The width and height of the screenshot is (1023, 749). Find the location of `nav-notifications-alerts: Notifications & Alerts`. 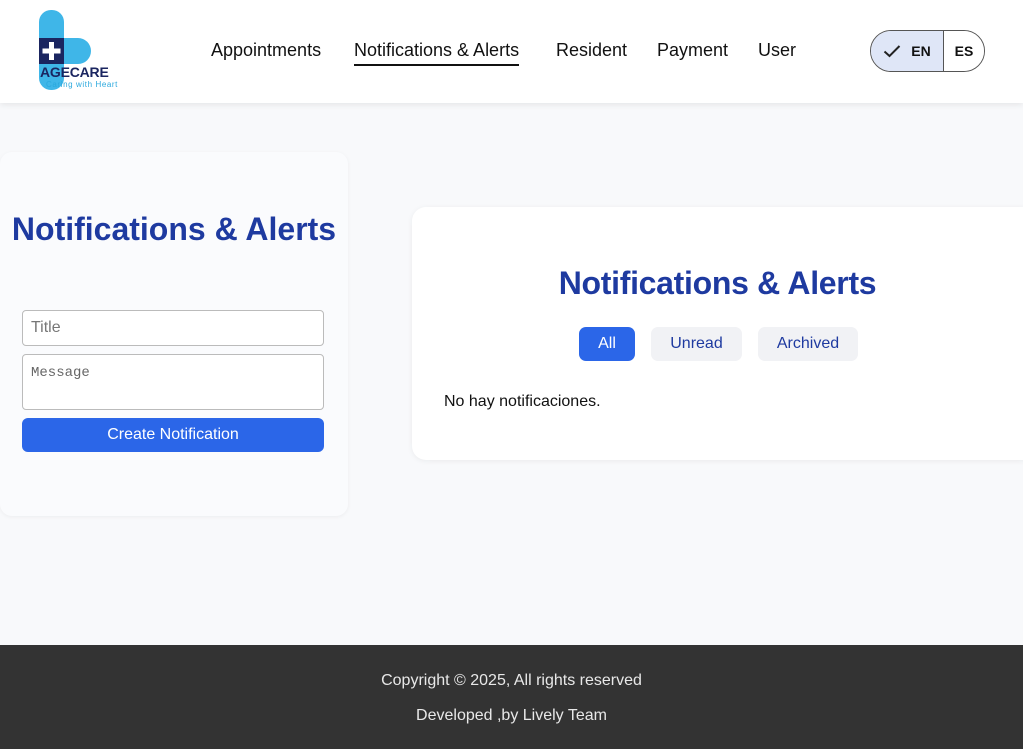

nav-notifications-alerts: Notifications & Alerts is located at coordinates (437, 52).